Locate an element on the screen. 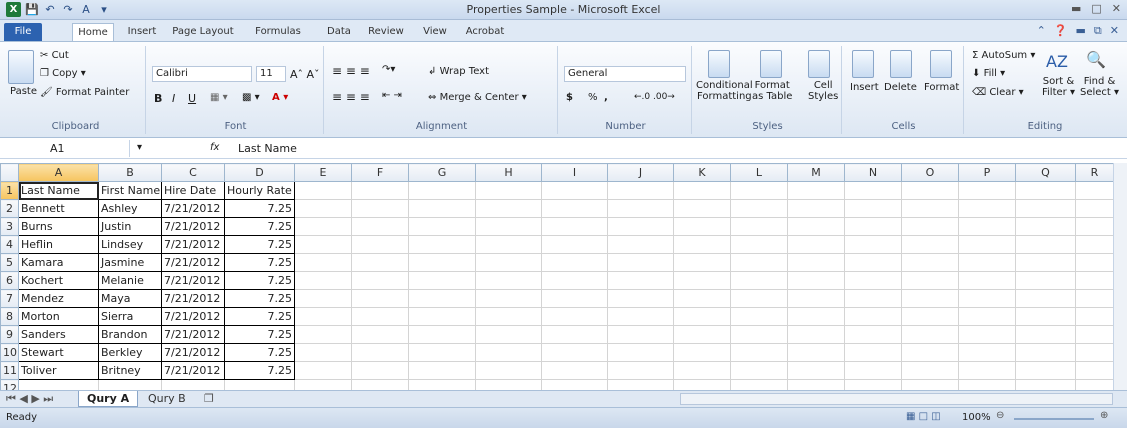 The height and width of the screenshot is (428, 1127). comma-button: , is located at coordinates (606, 97).